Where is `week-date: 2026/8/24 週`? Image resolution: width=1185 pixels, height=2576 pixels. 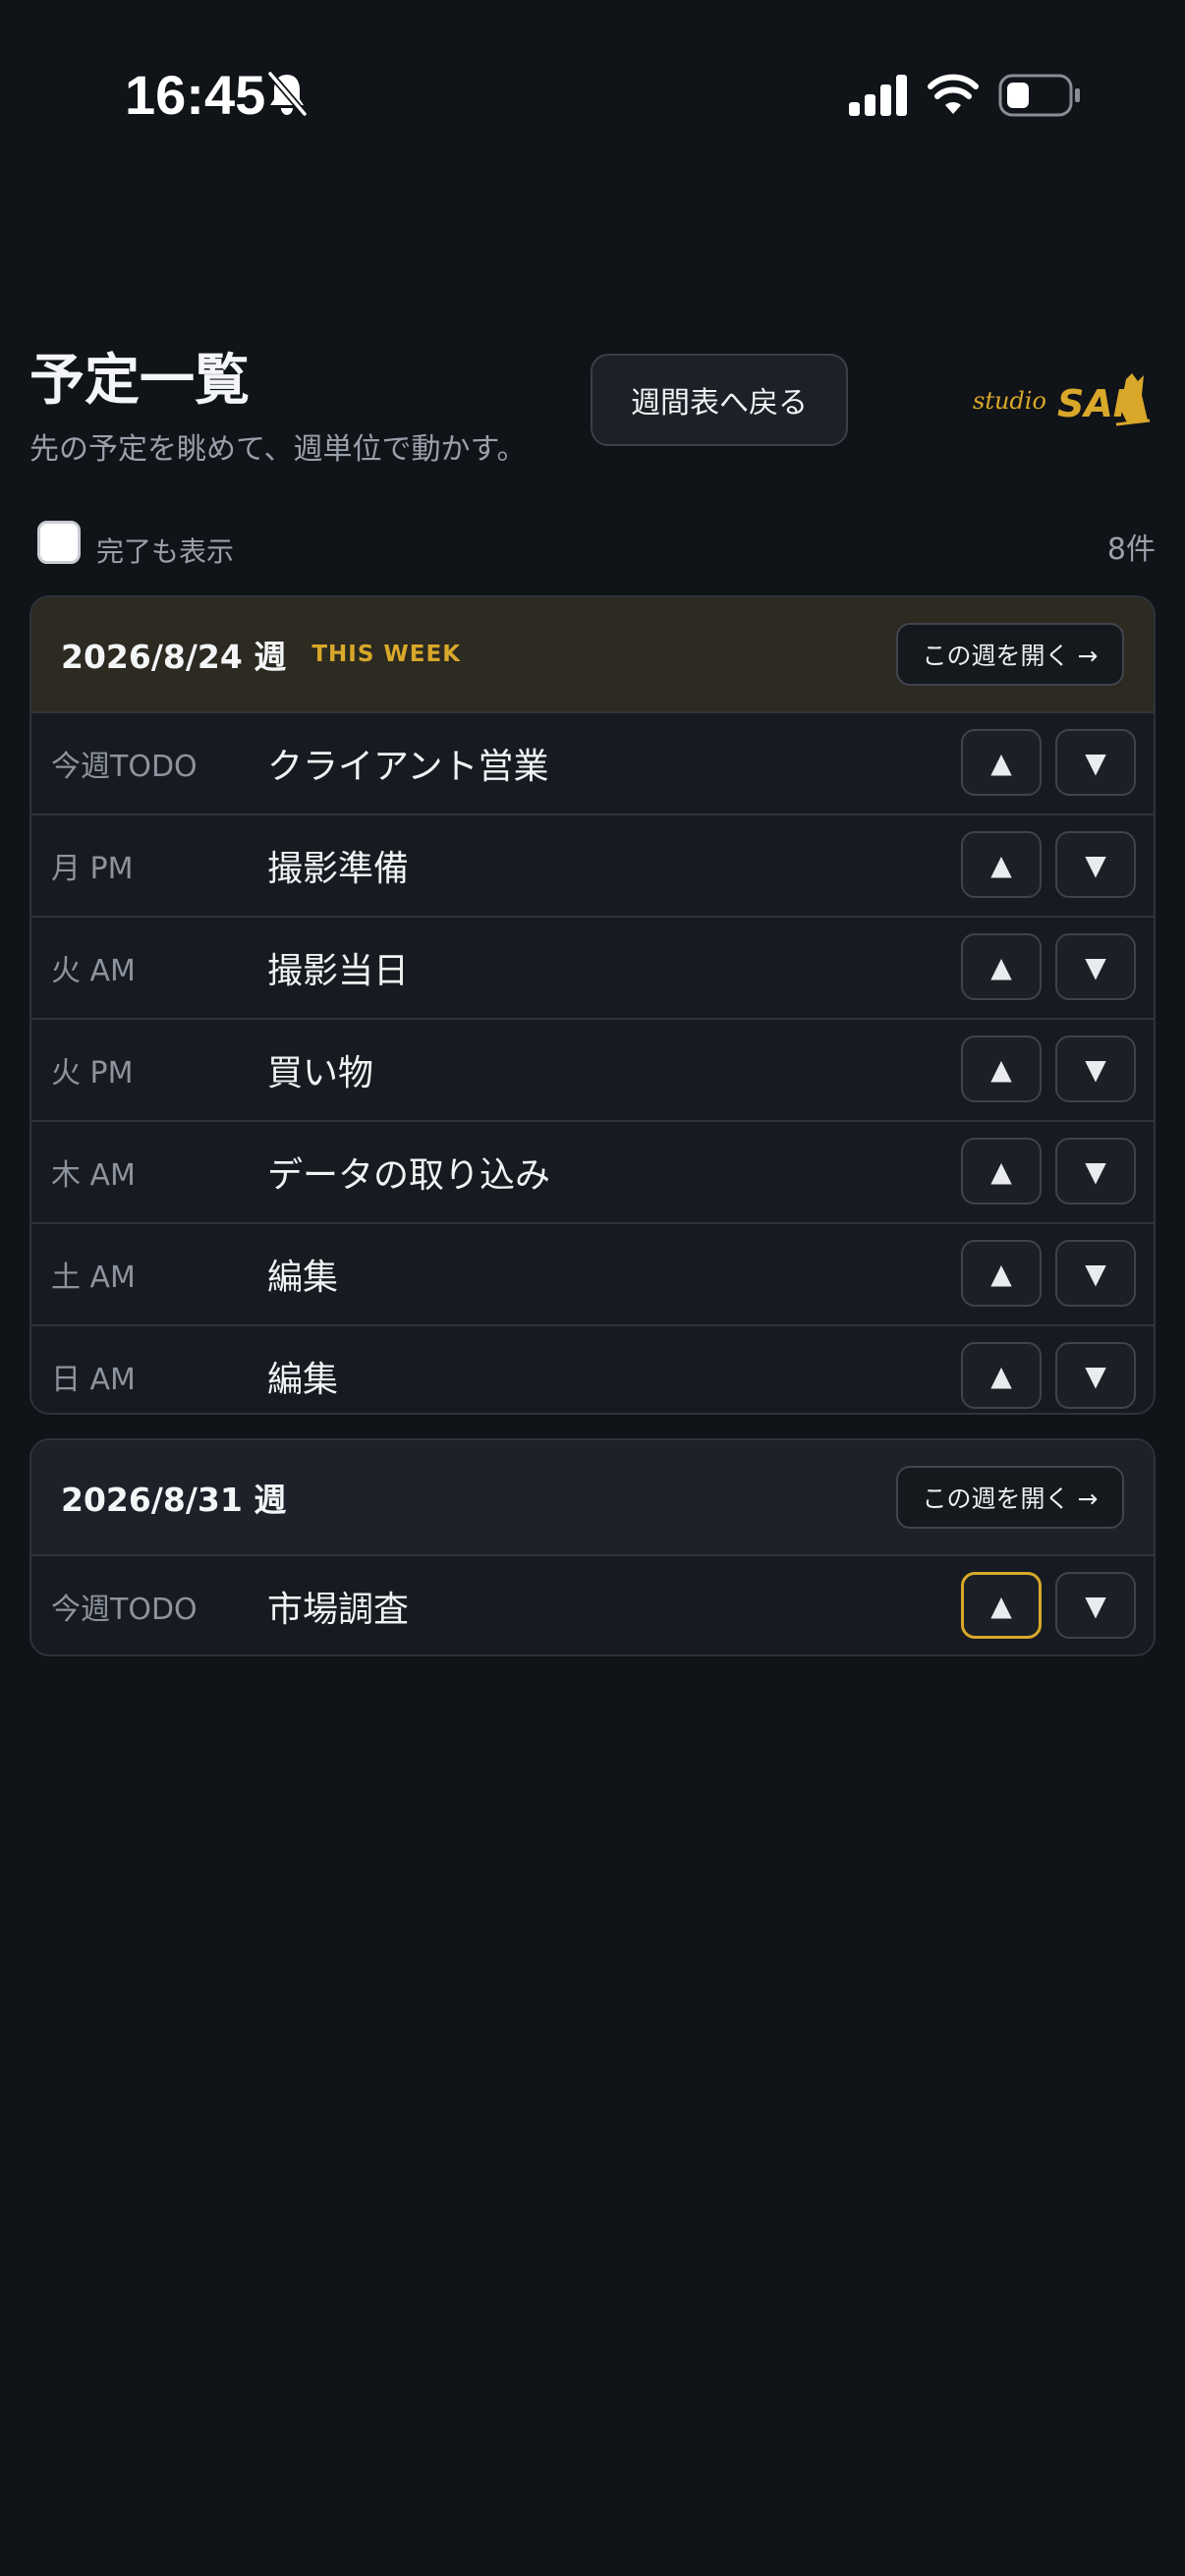 week-date: 2026/8/24 週 is located at coordinates (174, 657).